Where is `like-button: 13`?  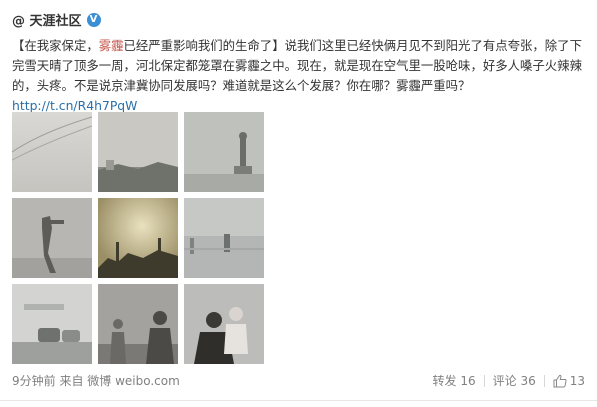
like-button: 13 is located at coordinates (569, 381).